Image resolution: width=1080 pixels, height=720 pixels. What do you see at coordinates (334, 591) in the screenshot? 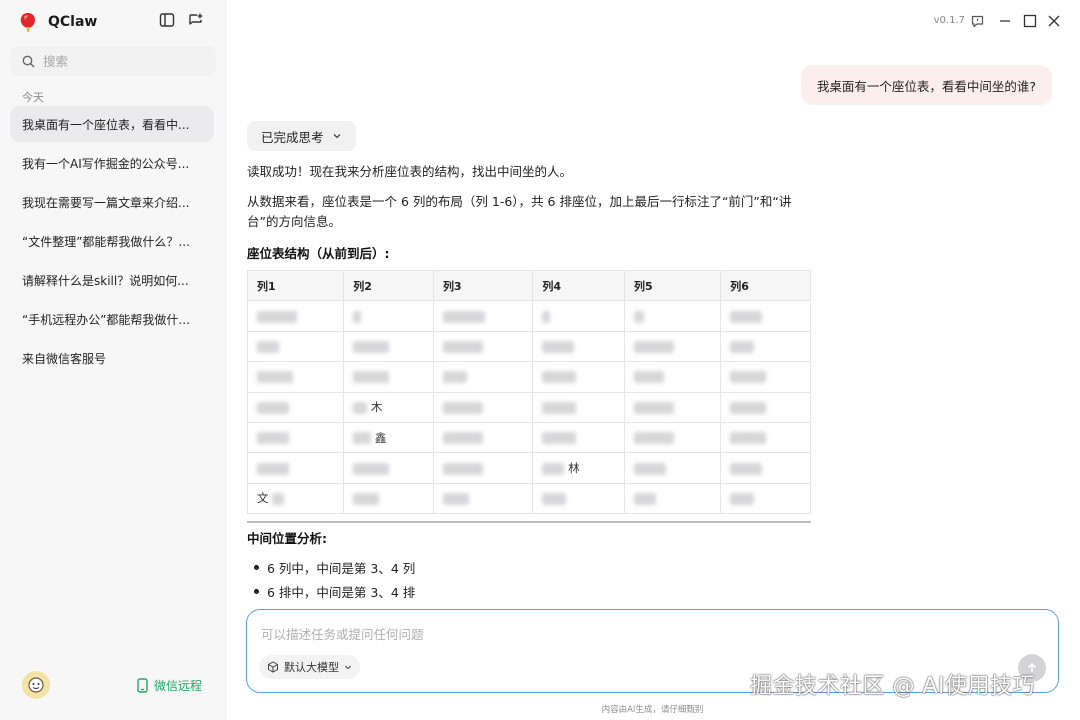
I see `list-item: 6 排中，中间是第 3、4 排` at bounding box center [334, 591].